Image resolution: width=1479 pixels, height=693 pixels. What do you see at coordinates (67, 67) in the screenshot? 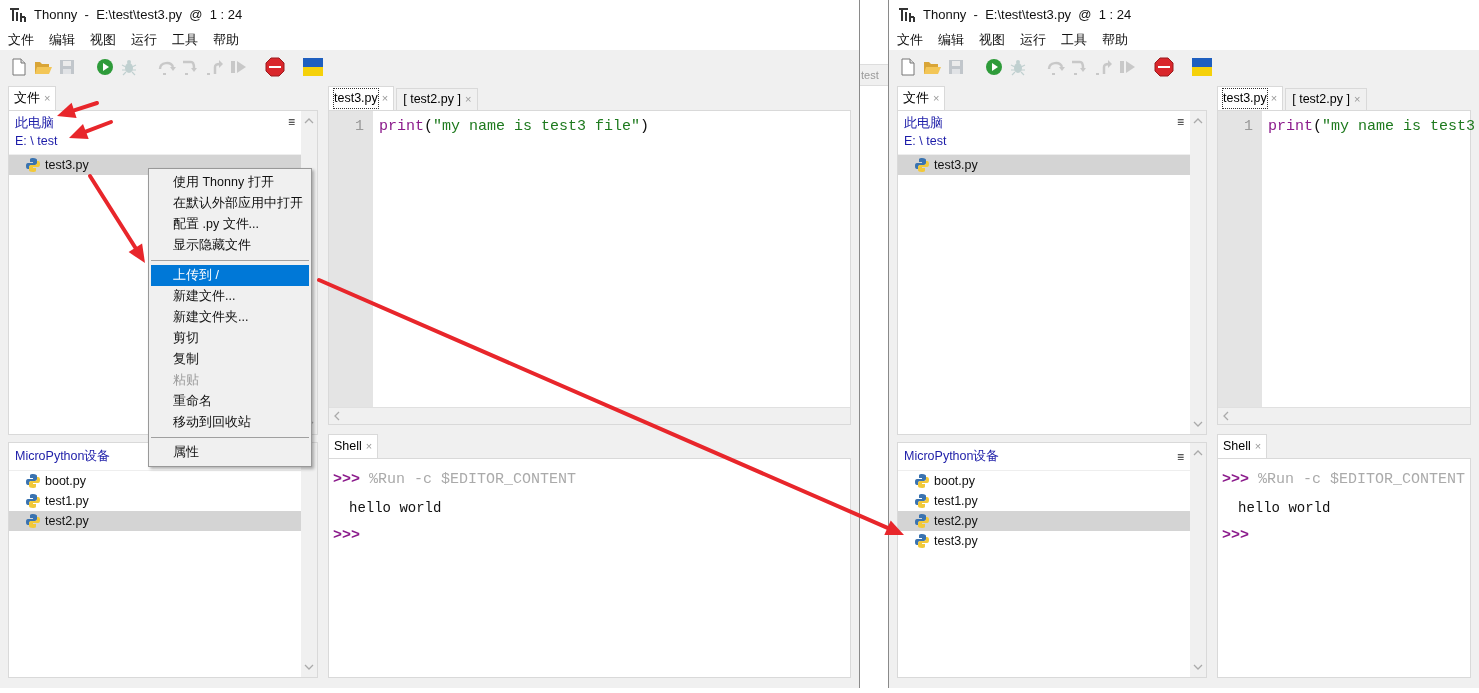
I see `floppy-icon` at bounding box center [67, 67].